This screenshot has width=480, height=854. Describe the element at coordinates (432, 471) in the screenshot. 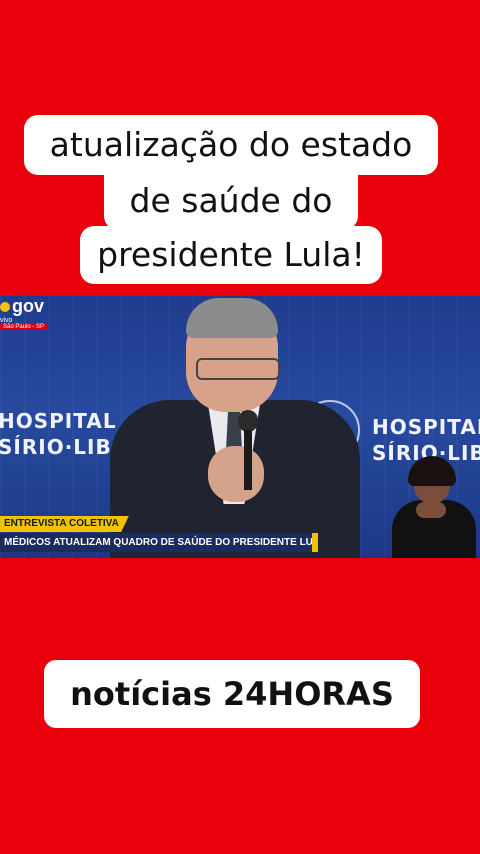

I see `interpreter-hair` at that location.